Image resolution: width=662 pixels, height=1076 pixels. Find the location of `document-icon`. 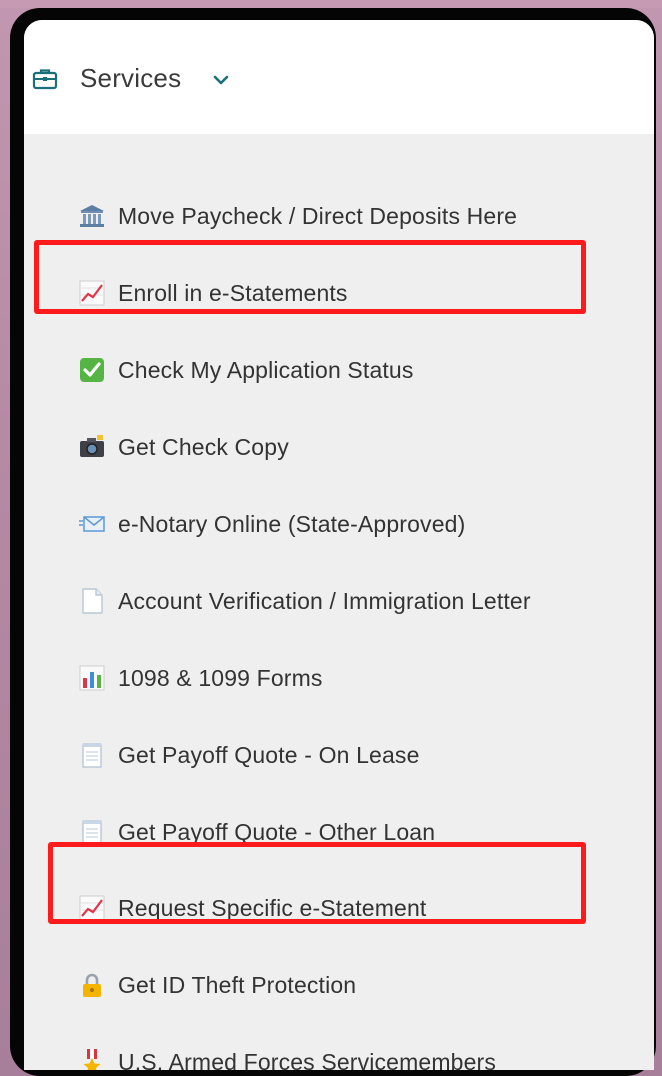

document-icon is located at coordinates (92, 601).